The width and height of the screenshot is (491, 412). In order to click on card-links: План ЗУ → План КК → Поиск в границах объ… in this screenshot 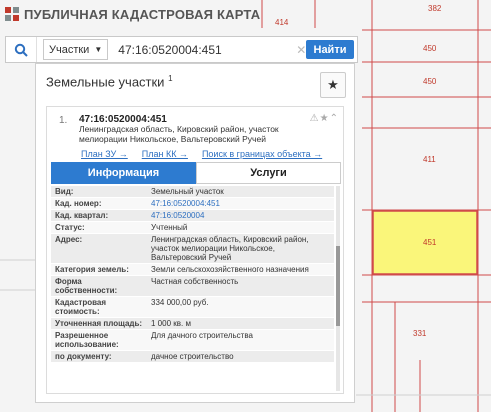, I will do `click(201, 154)`.